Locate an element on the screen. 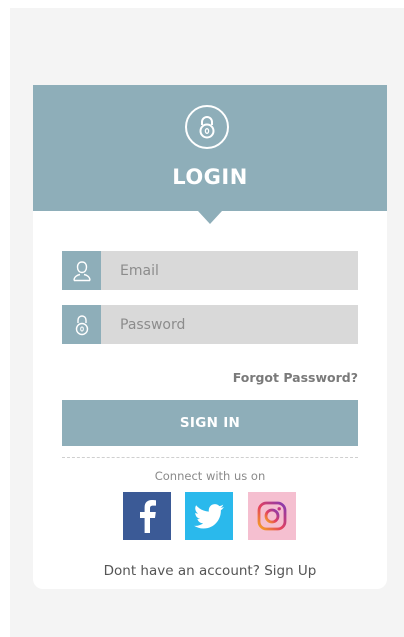  email-field-group is located at coordinates (210, 270).